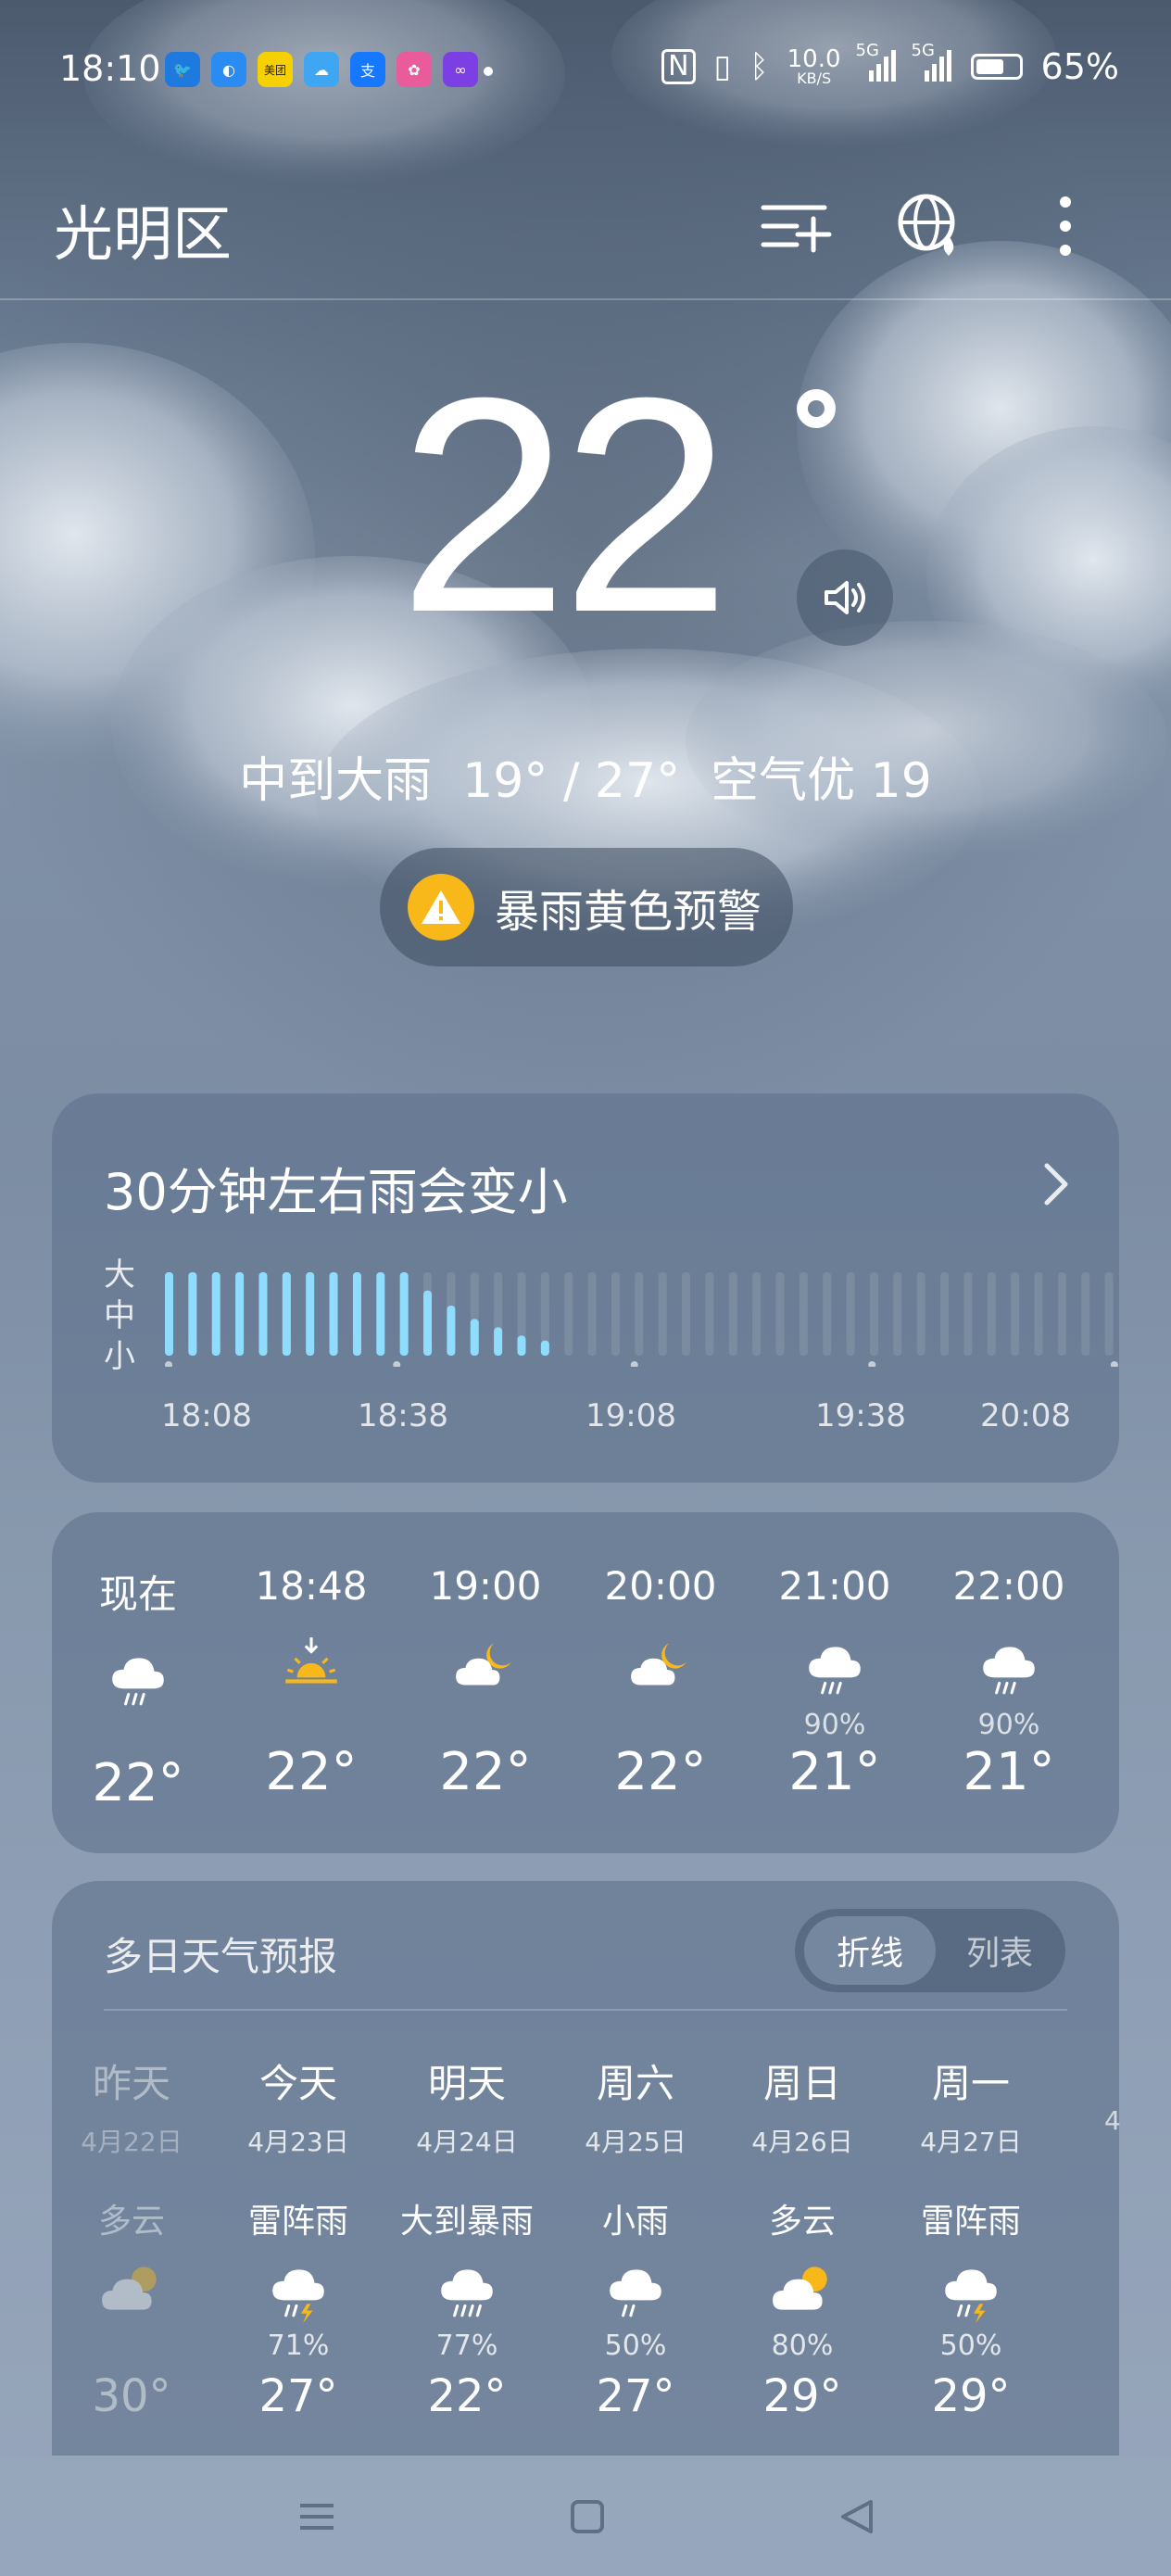  Describe the element at coordinates (119, 1275) in the screenshot. I see `intensity-label-heavy: 大` at that location.